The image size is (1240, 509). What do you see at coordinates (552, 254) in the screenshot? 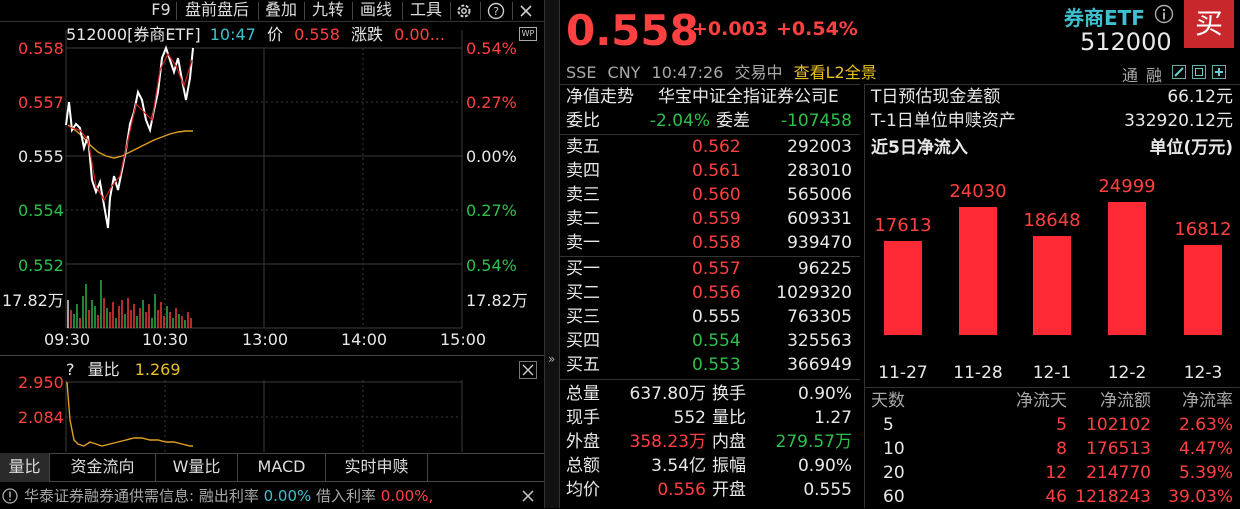
I see `panel-divider` at bounding box center [552, 254].